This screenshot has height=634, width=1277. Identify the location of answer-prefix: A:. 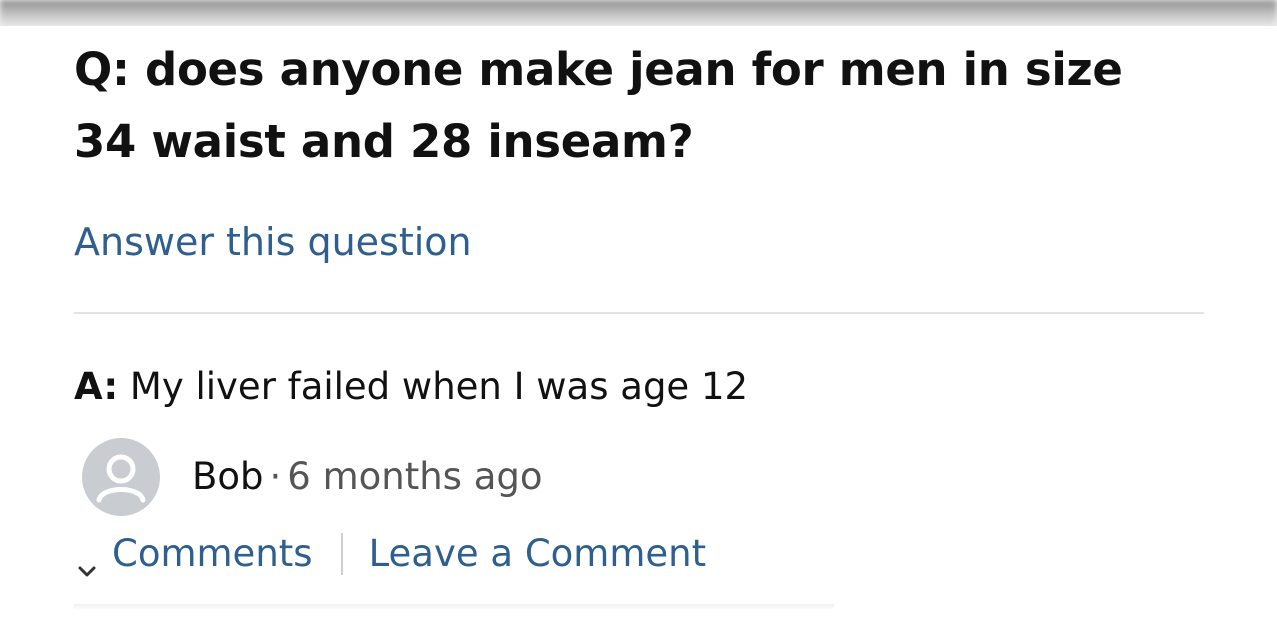
(96, 386).